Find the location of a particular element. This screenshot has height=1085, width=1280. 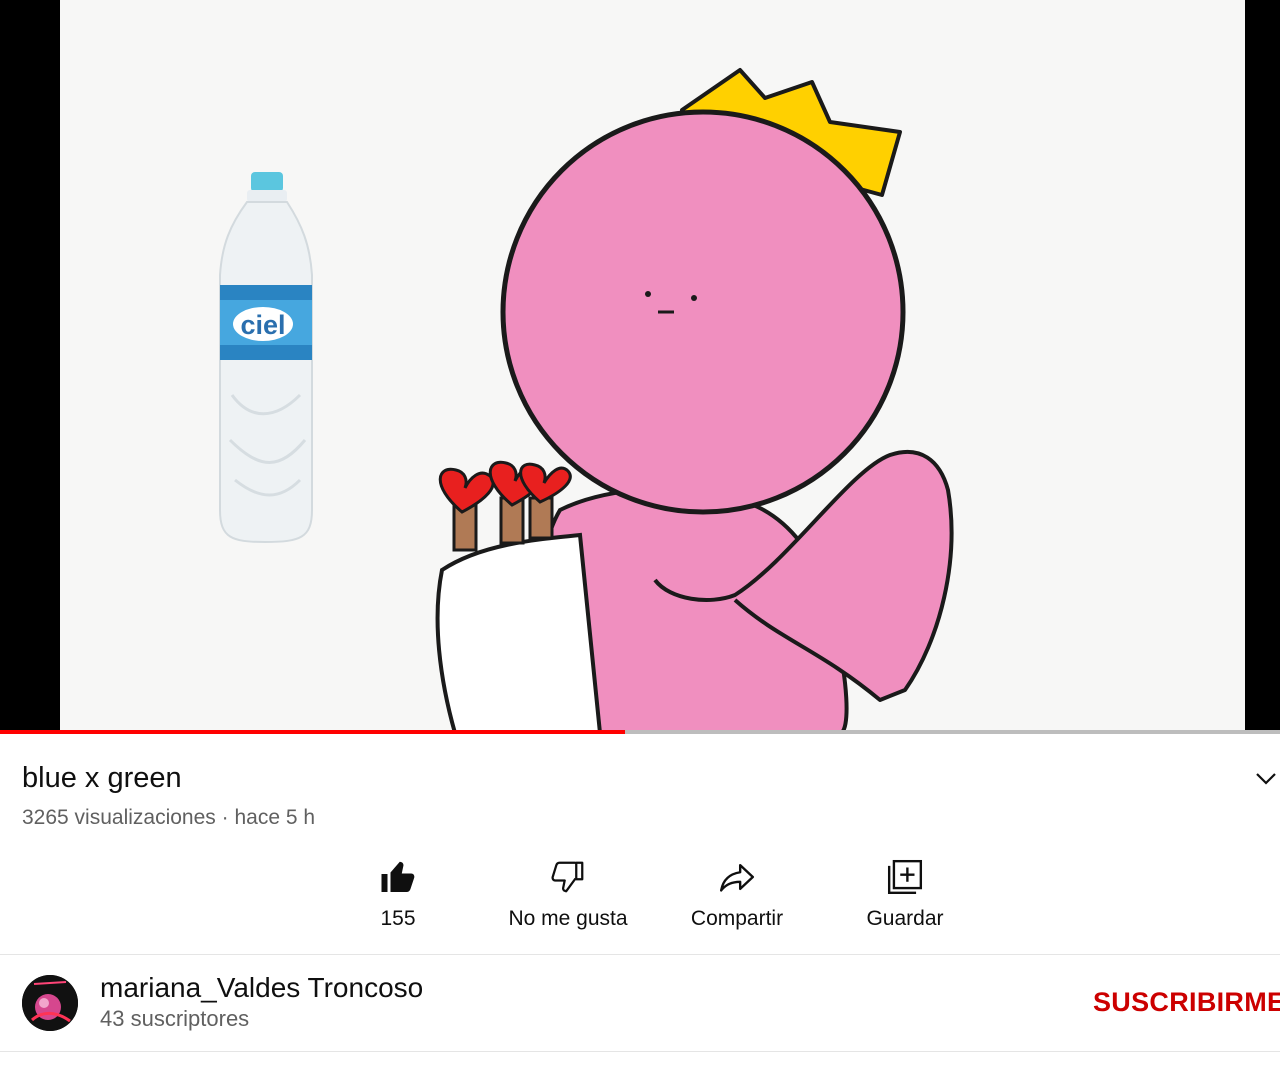

view-count: 3265 visualizaciones is located at coordinates (119, 817).